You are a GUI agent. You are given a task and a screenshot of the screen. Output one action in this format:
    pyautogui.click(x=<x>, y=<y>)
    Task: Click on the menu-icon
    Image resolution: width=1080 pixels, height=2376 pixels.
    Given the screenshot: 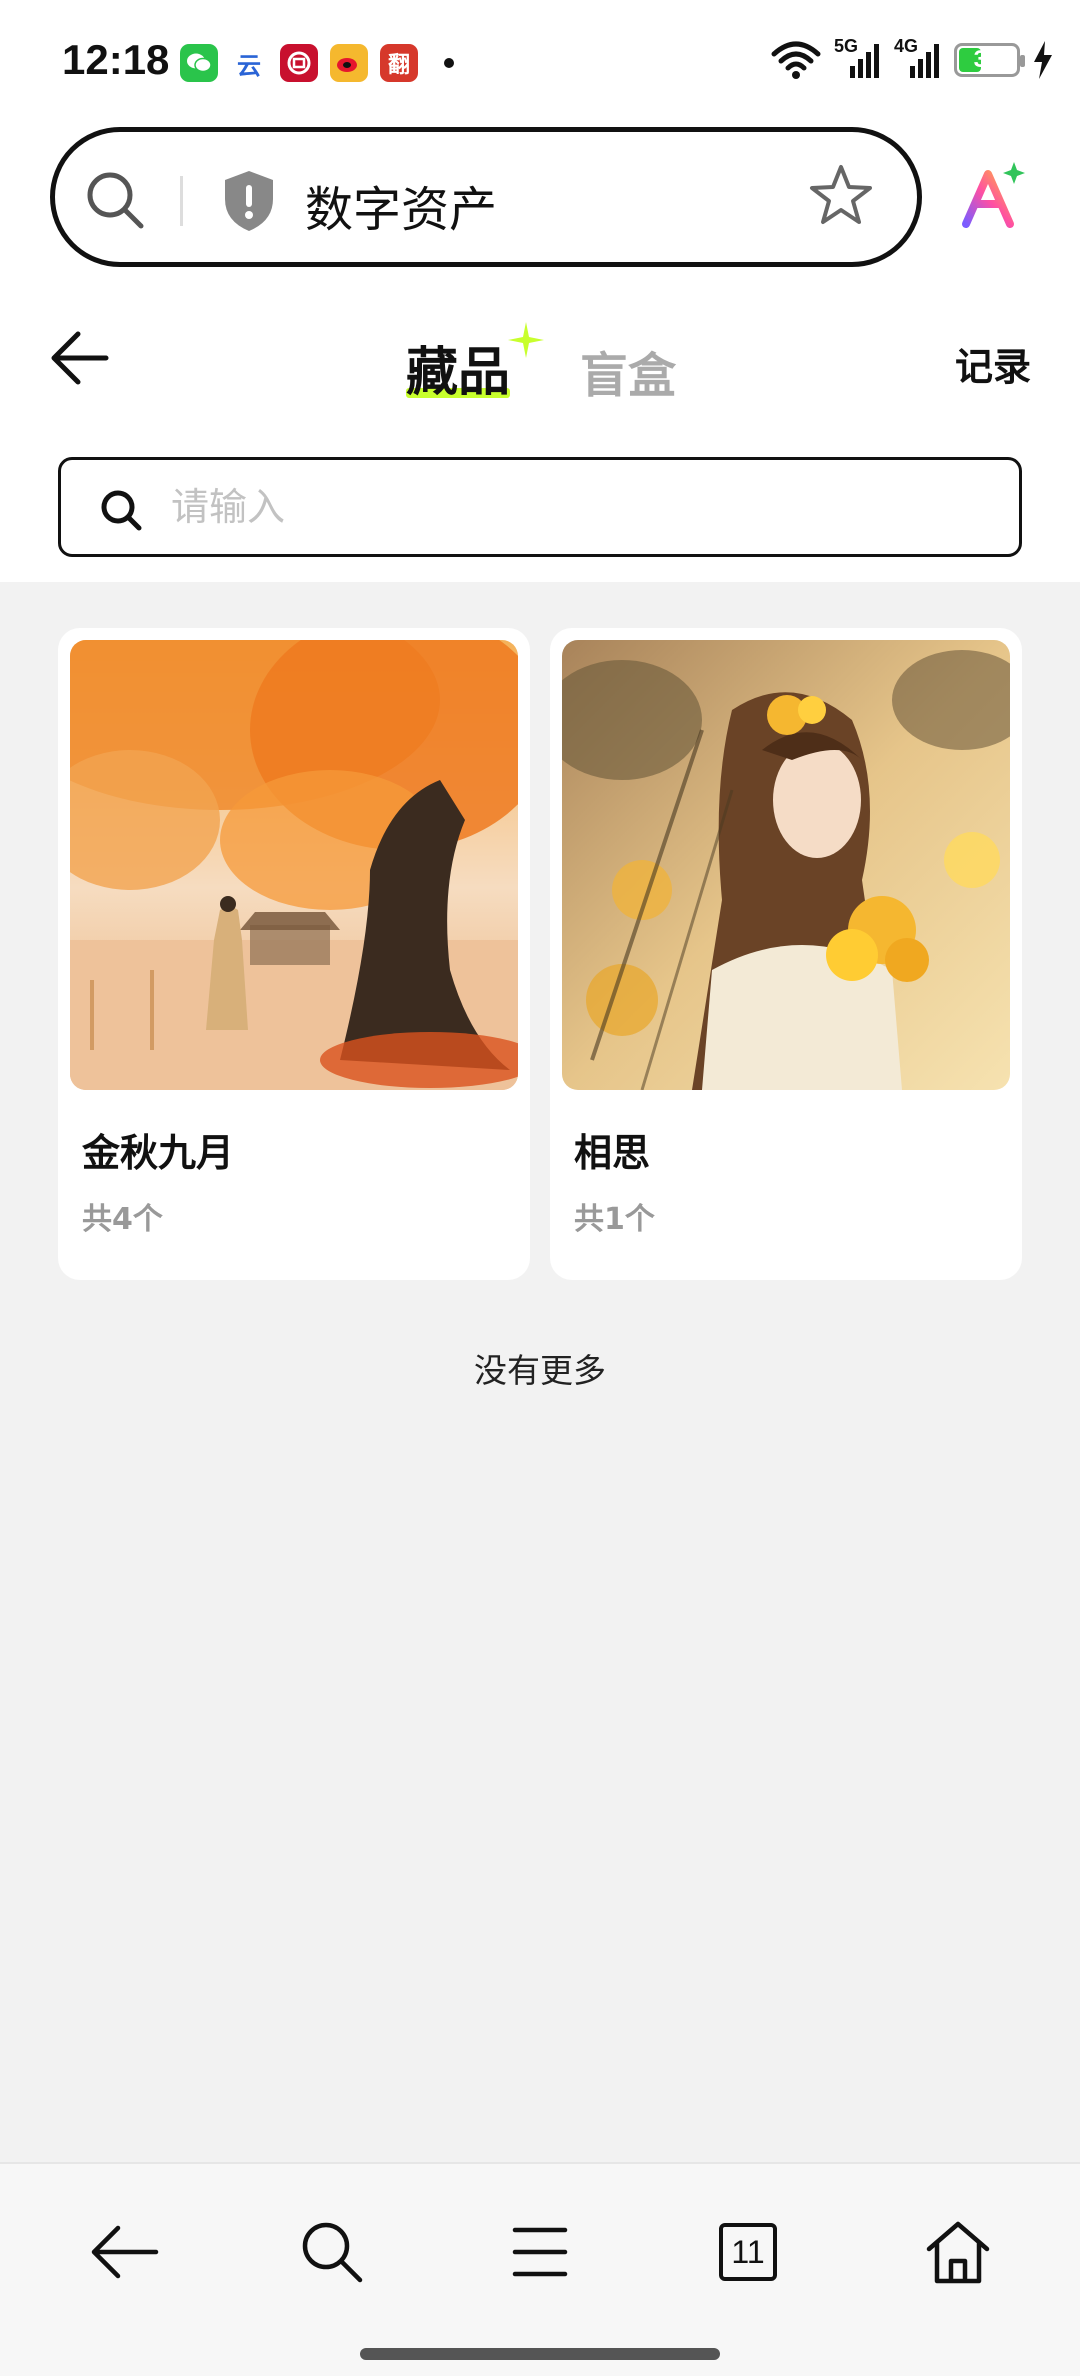 What is the action you would take?
    pyautogui.click(x=540, y=2252)
    